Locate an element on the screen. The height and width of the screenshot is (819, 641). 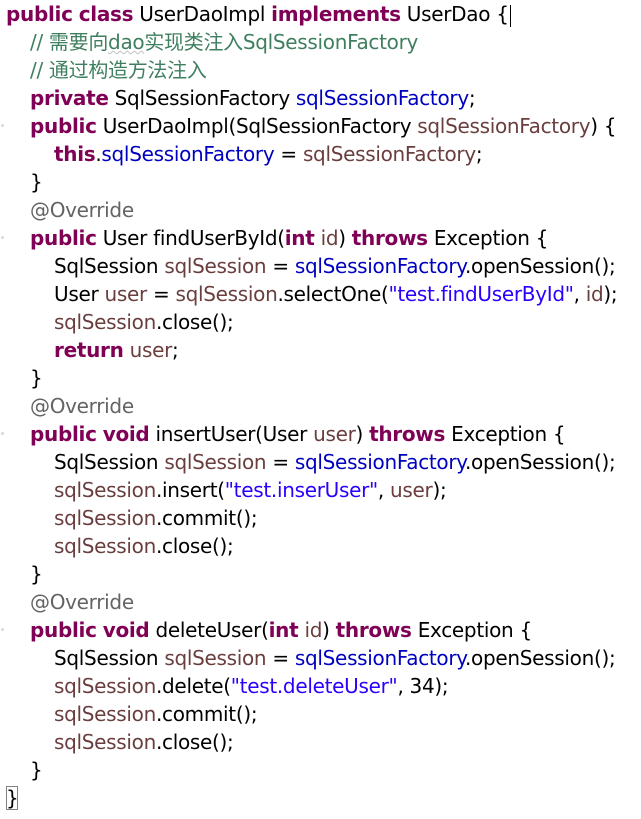
text-caret is located at coordinates (510, 15).